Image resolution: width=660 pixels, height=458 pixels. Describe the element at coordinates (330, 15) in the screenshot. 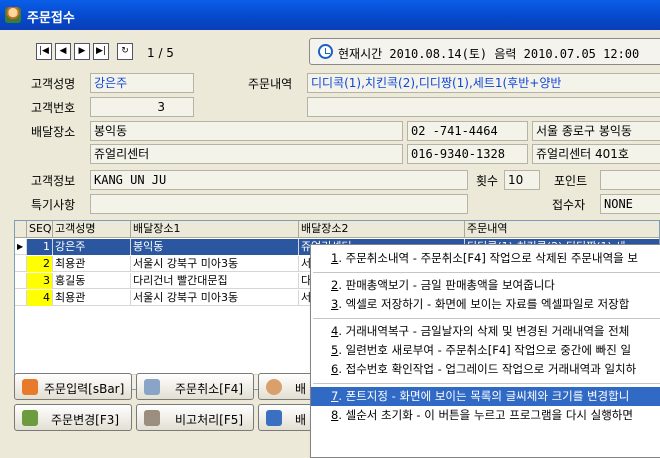

I see `title-bar: 주문접수` at that location.